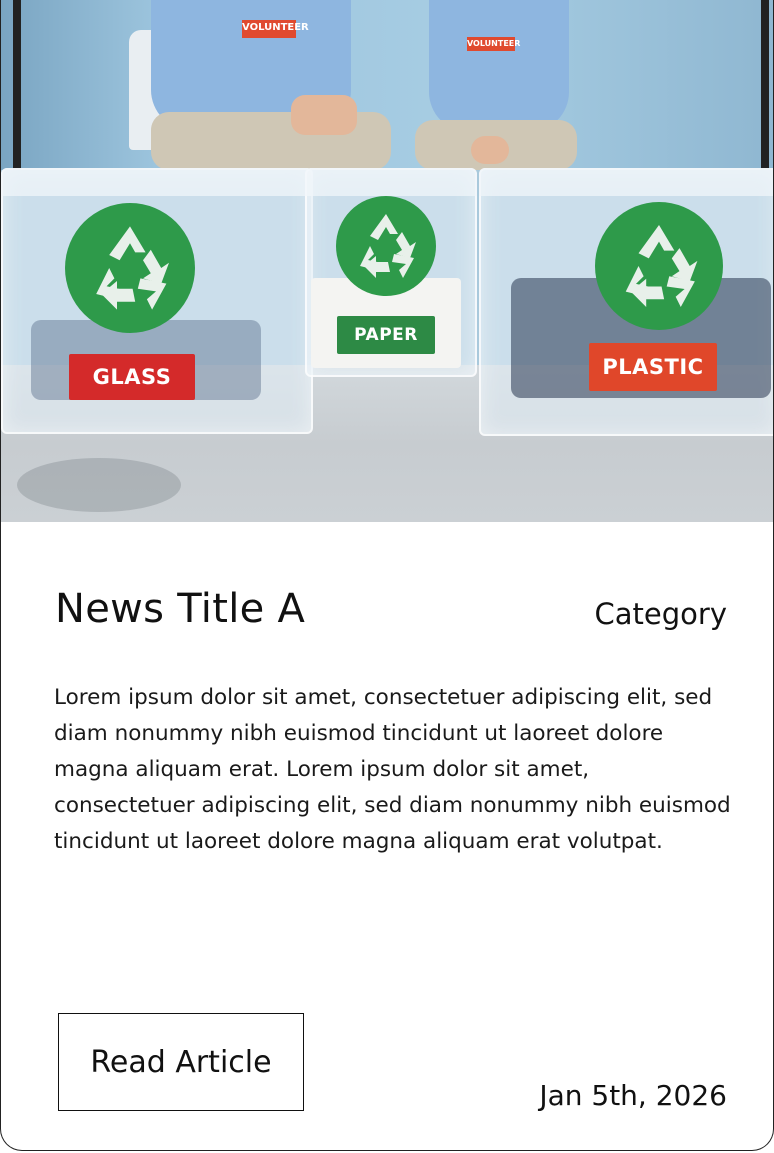 This screenshot has height=1153, width=774. I want to click on floor-stain, so click(99, 485).